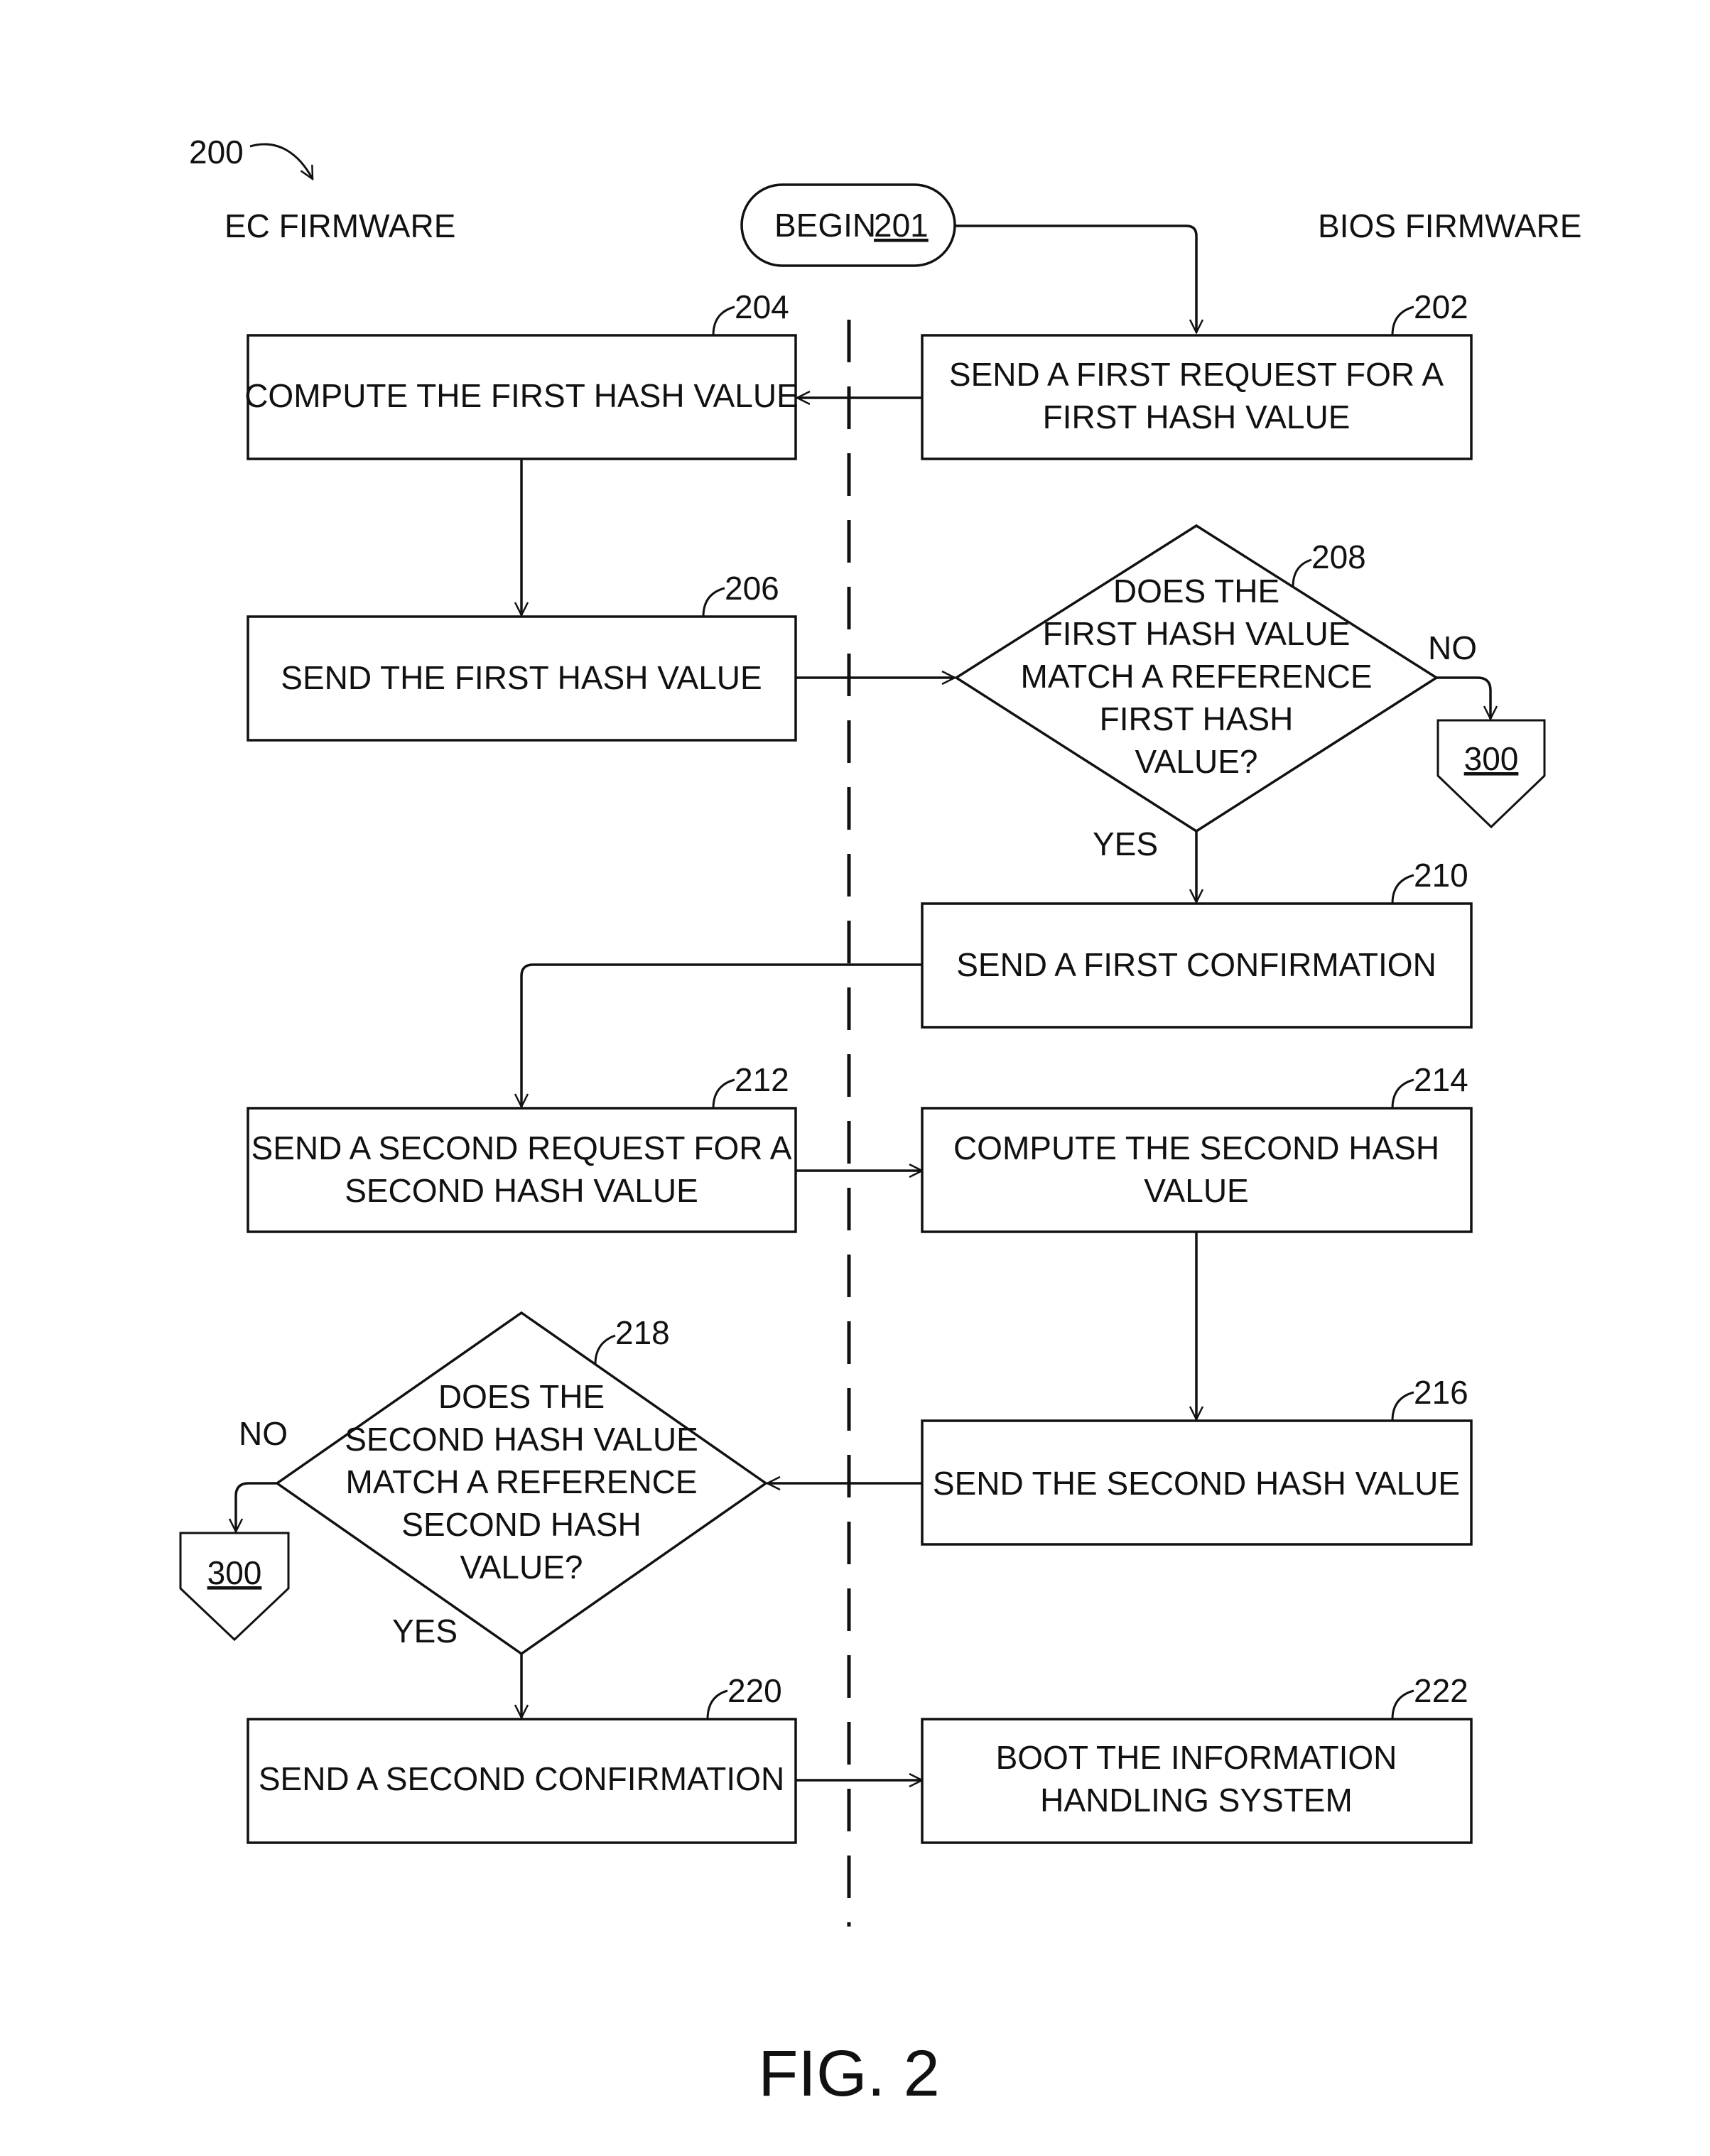 The width and height of the screenshot is (1710, 2156). I want to click on step-210-line-1: SEND A FIRST CONFIRMATION, so click(1196, 964).